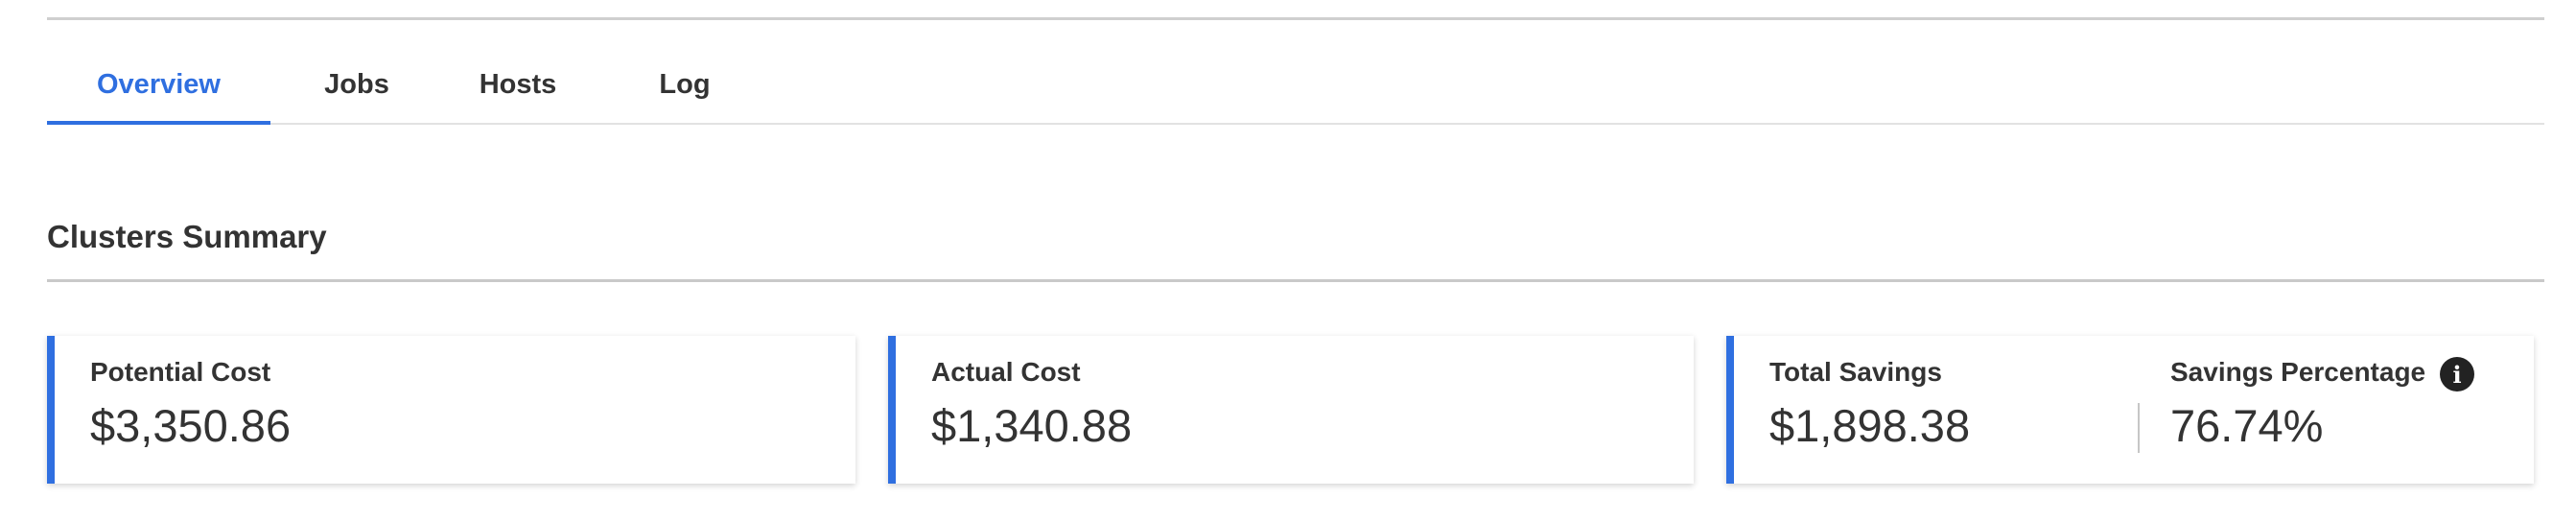  I want to click on tab-bar: Overview Jobs Hosts Log, so click(1295, 85).